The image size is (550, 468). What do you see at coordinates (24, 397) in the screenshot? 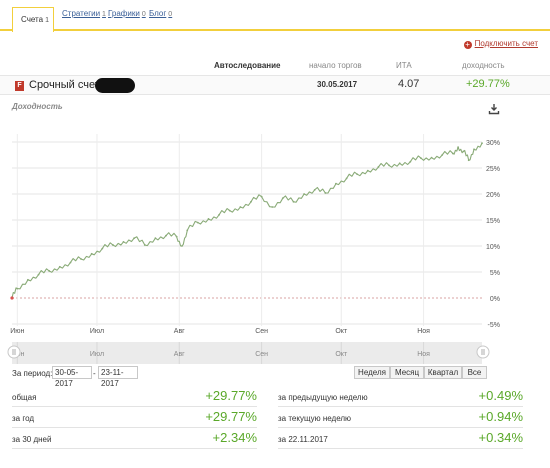
I see `stat-label: общая` at bounding box center [24, 397].